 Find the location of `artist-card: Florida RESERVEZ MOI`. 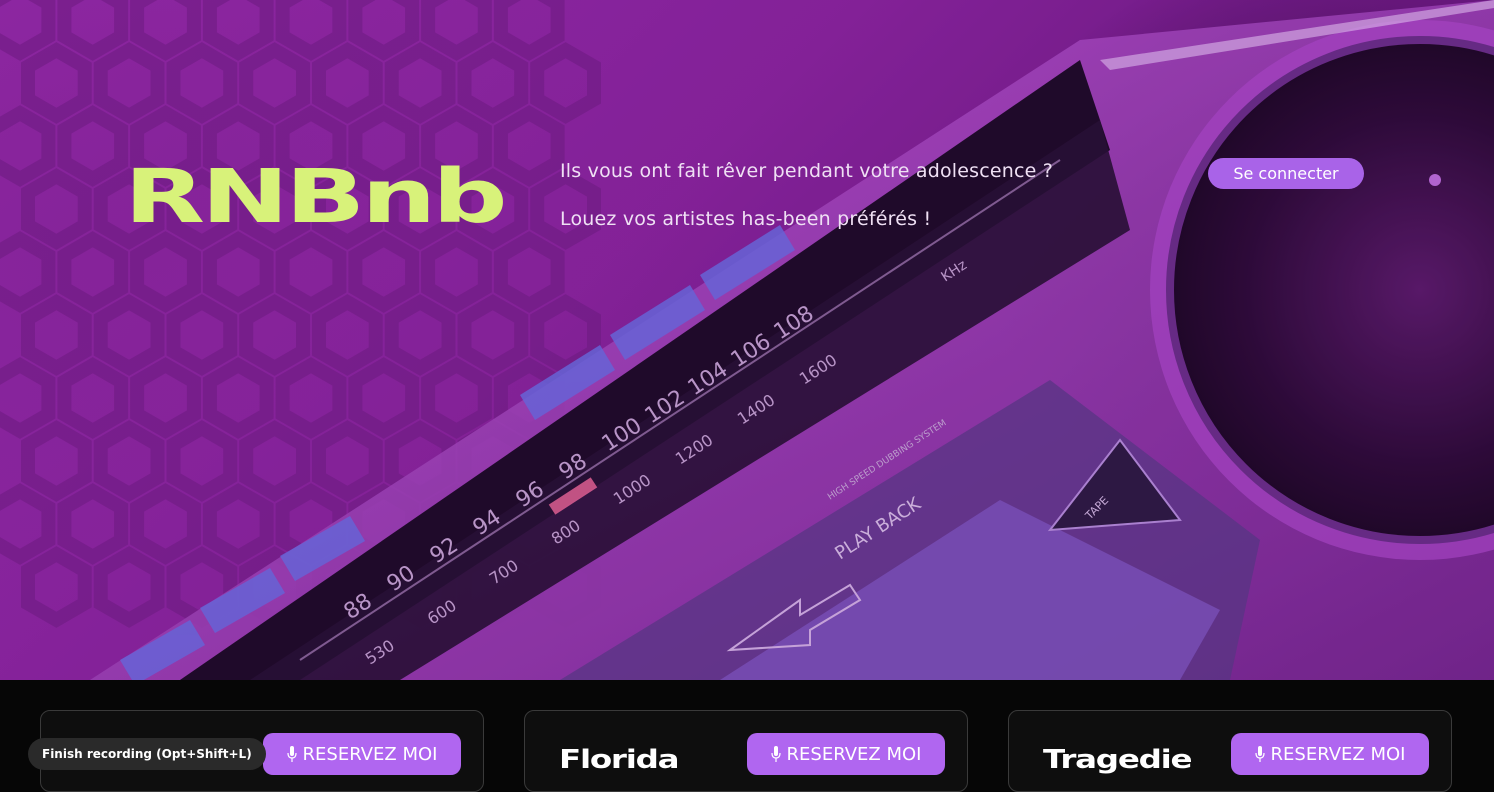

artist-card: Florida RESERVEZ MOI is located at coordinates (746, 751).